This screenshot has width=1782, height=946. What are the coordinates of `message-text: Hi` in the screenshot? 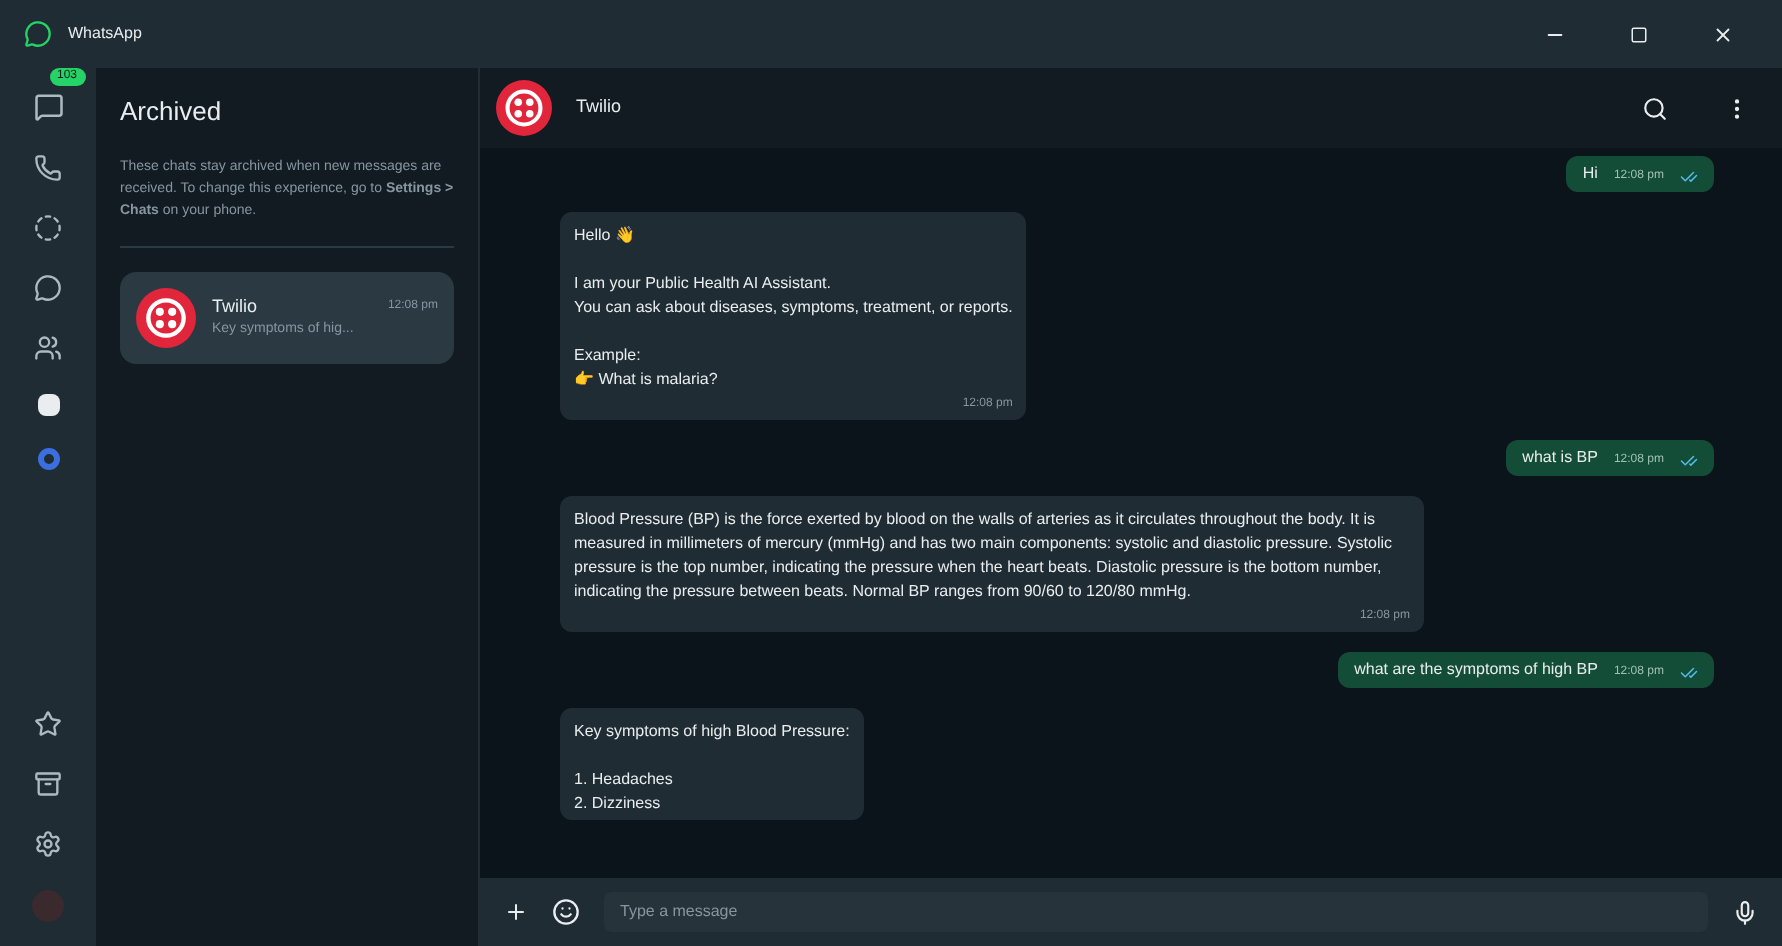 It's located at (1590, 174).